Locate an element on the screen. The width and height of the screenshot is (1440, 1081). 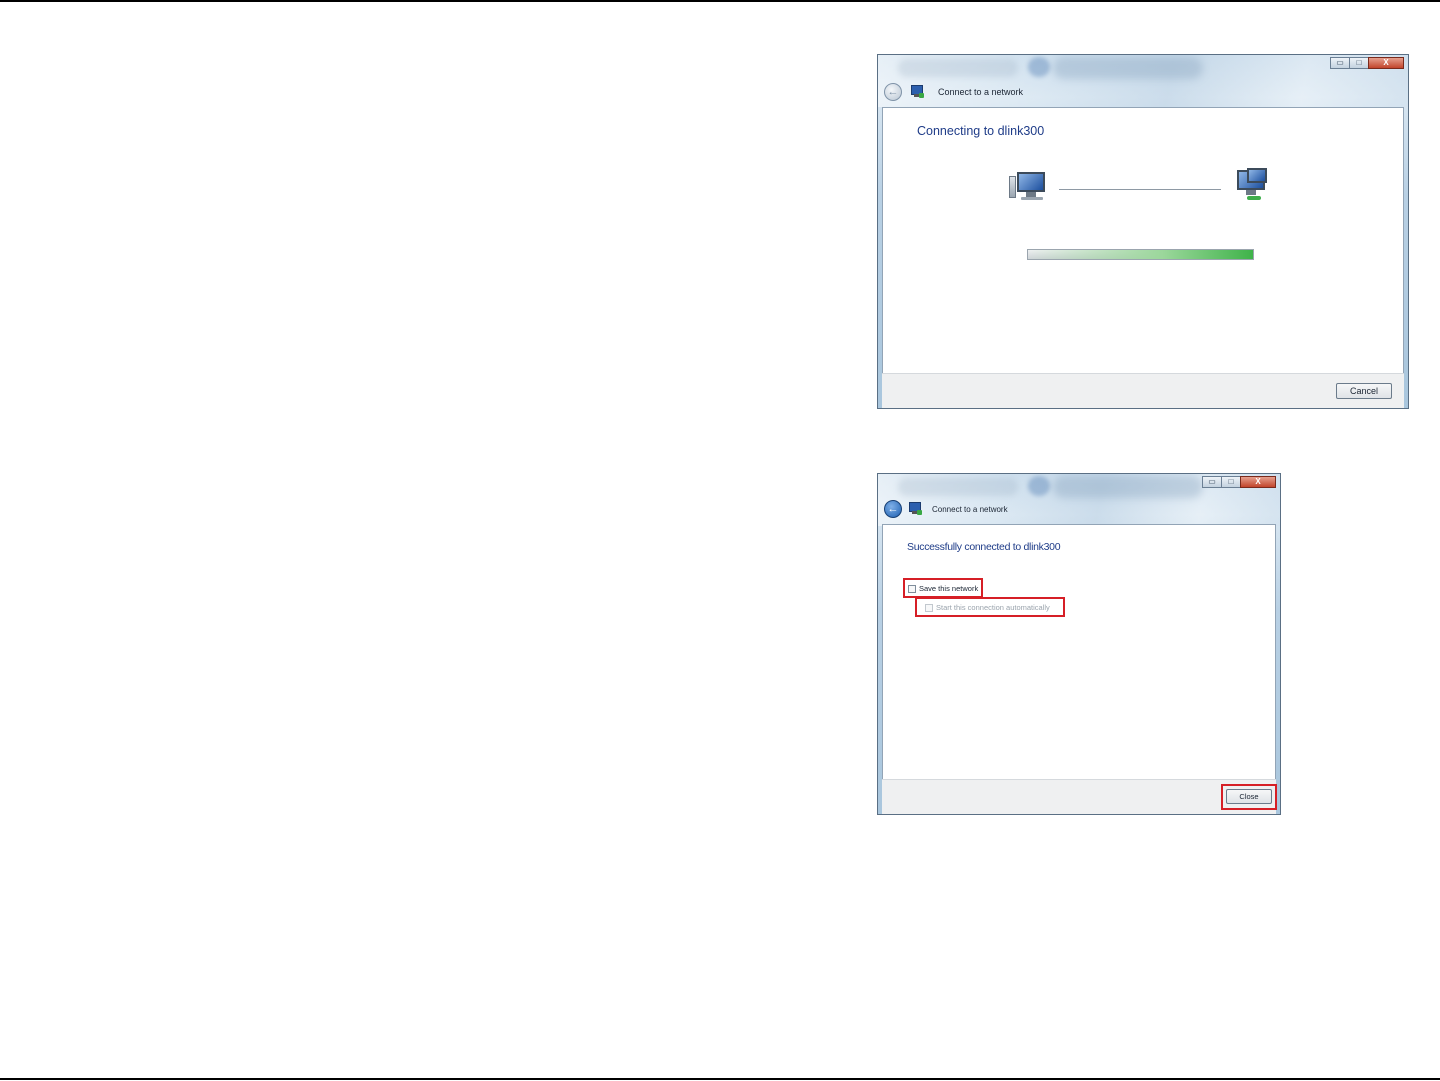
auto-start-checkbox is located at coordinates (929, 607).